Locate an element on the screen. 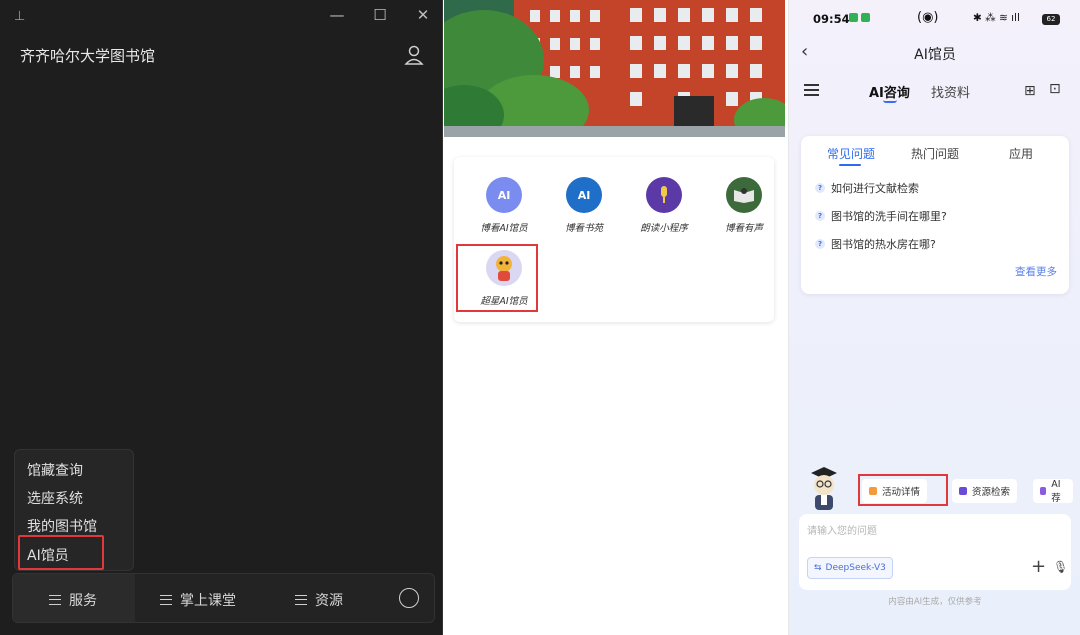 The image size is (1080, 635). switch-icon: ⇆ is located at coordinates (818, 568).